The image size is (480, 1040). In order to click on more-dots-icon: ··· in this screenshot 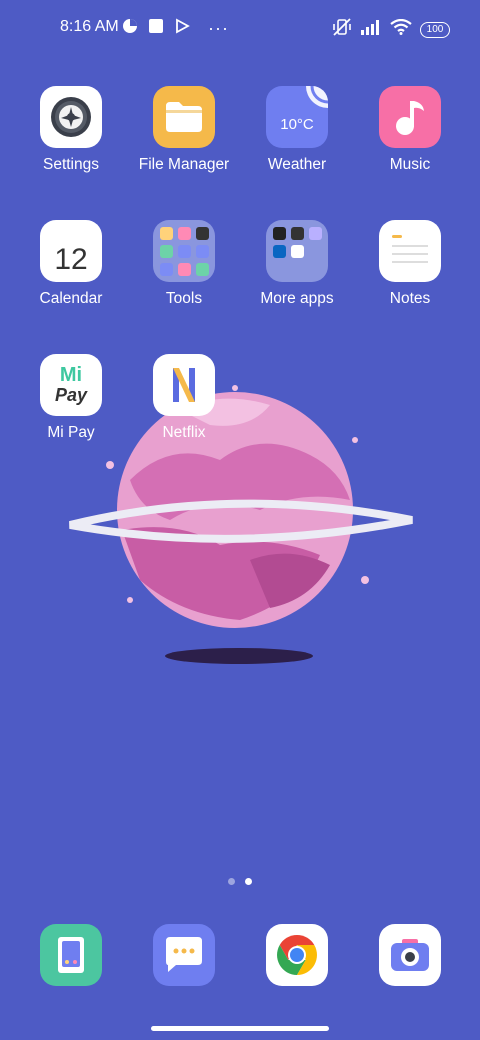, I will do `click(218, 28)`.